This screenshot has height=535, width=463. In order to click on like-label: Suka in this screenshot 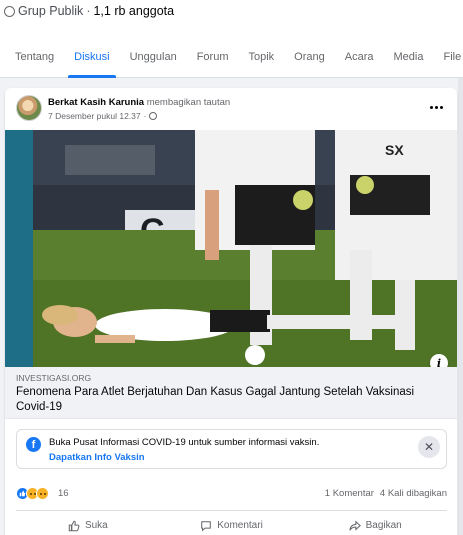, I will do `click(96, 525)`.